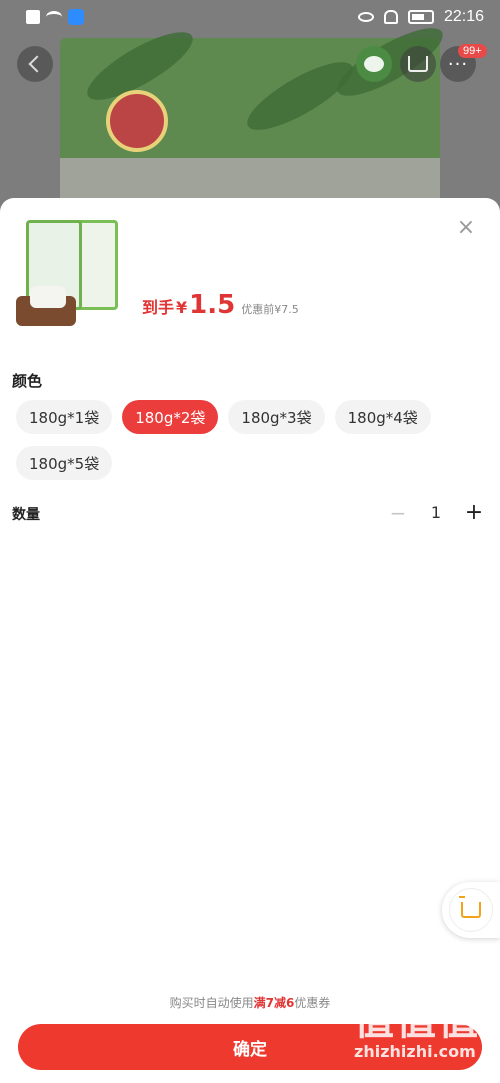  I want to click on close-icon: ×, so click(466, 227).